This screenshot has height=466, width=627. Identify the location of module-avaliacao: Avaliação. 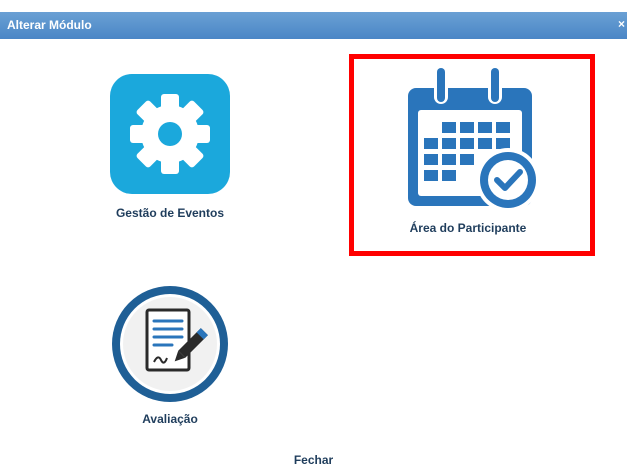
(170, 357).